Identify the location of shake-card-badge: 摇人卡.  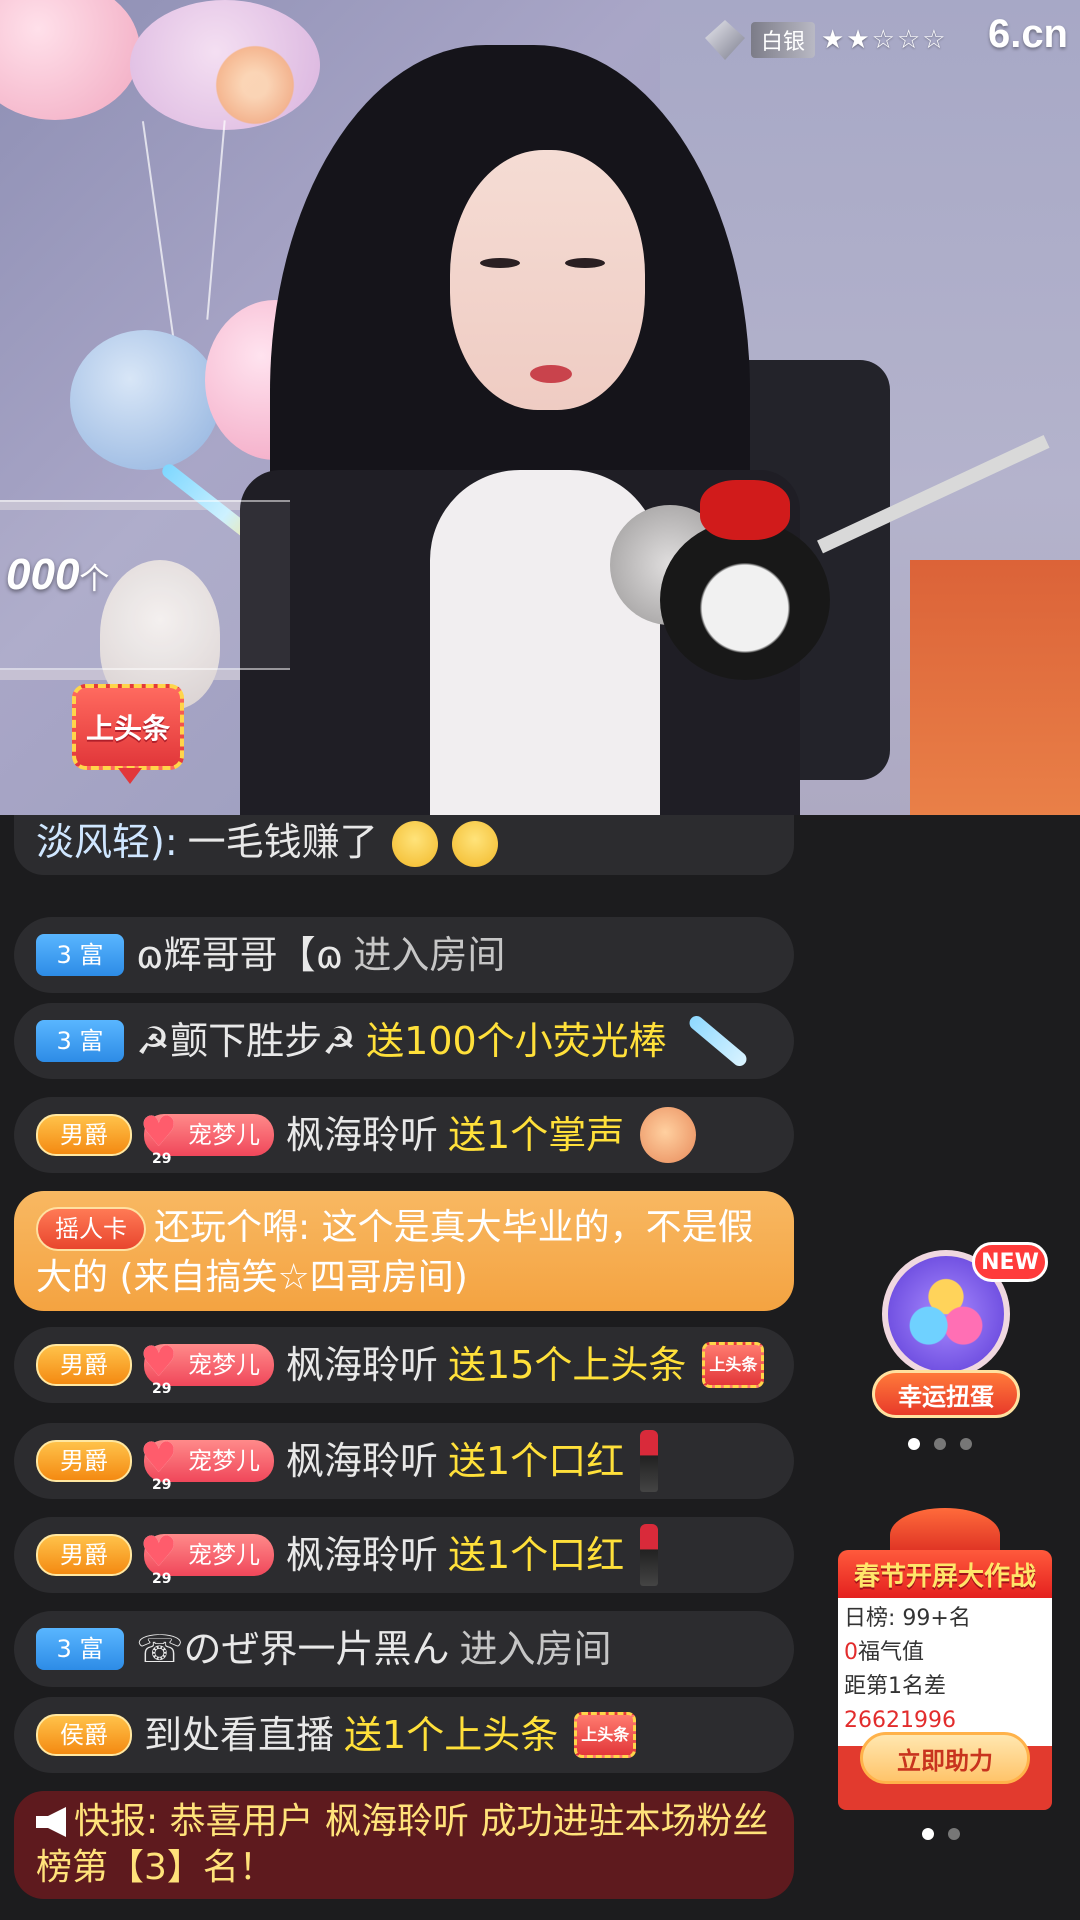
(91, 1229).